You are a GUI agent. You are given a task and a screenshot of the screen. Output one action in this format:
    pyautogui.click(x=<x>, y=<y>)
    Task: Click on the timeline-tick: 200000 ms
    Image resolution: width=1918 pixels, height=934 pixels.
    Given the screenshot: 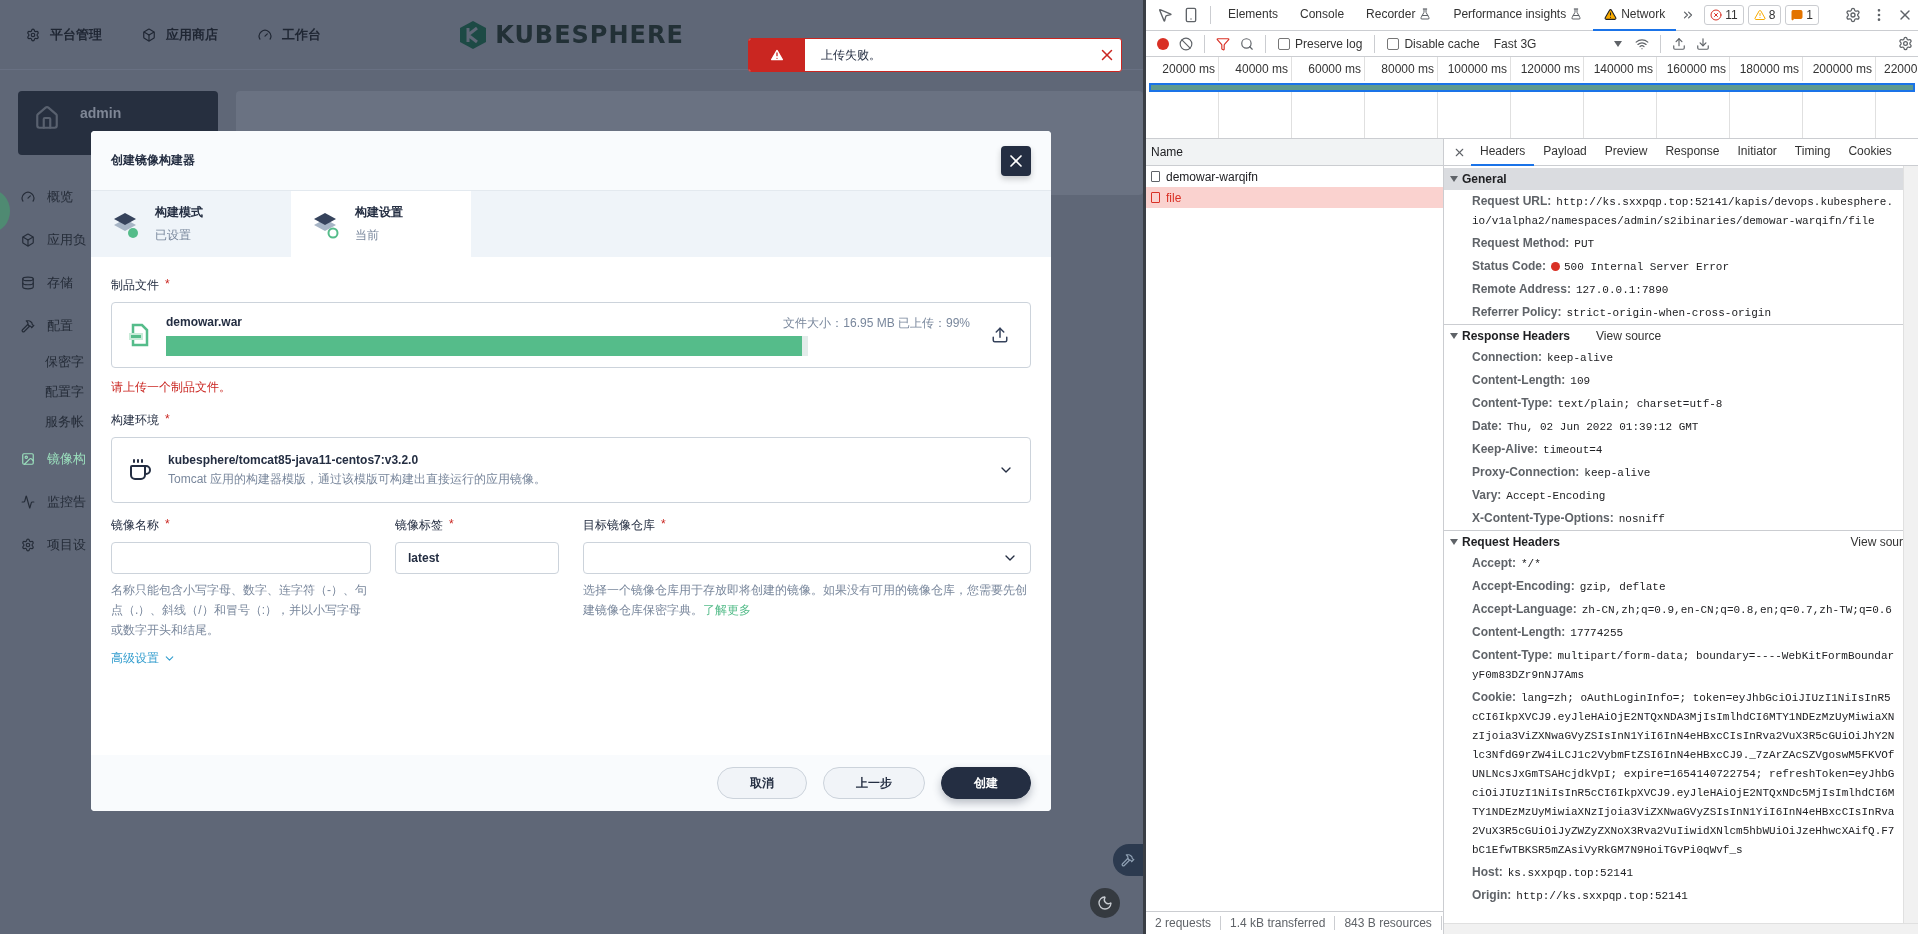 What is the action you would take?
    pyautogui.click(x=1839, y=69)
    